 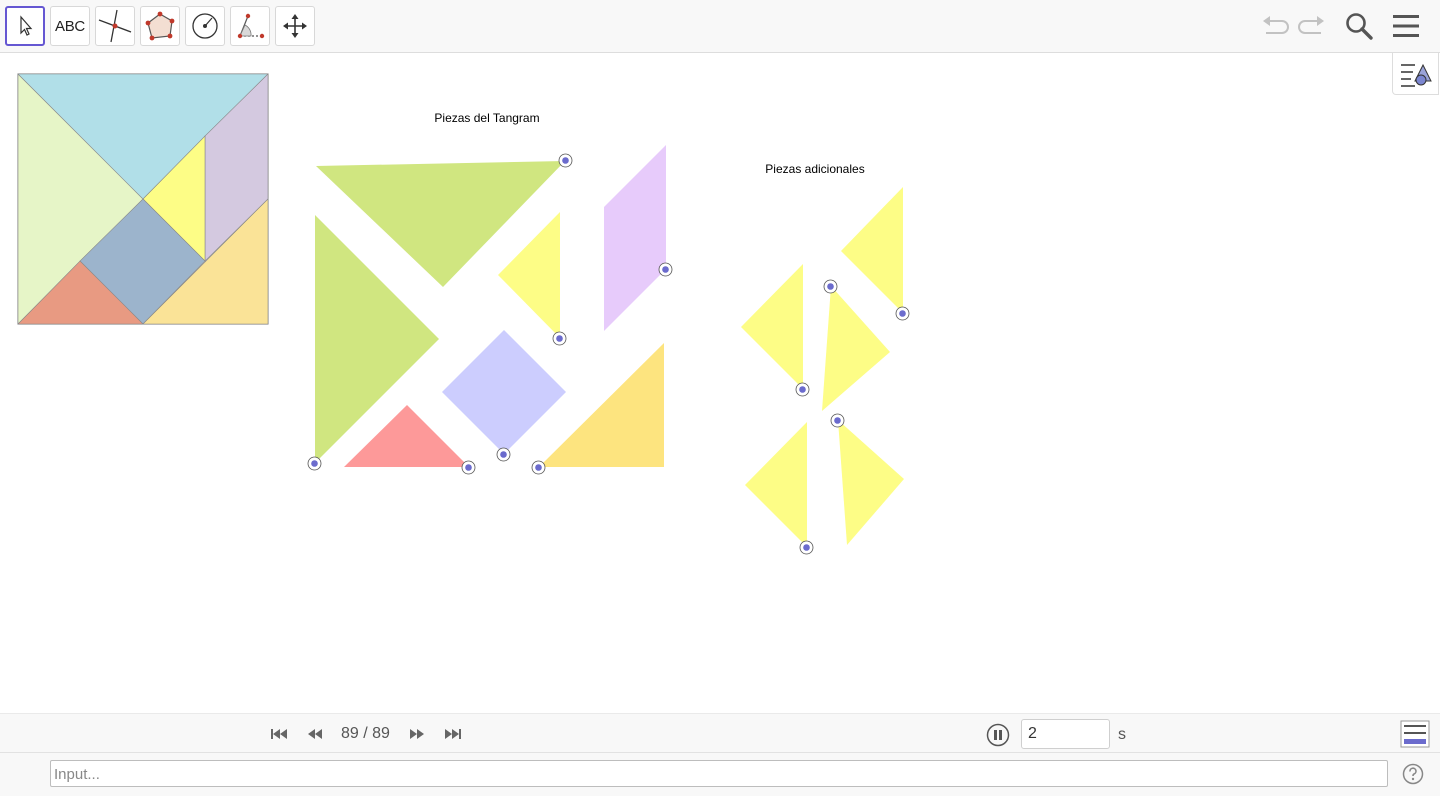 I want to click on angle-tool, so click(x=250, y=26).